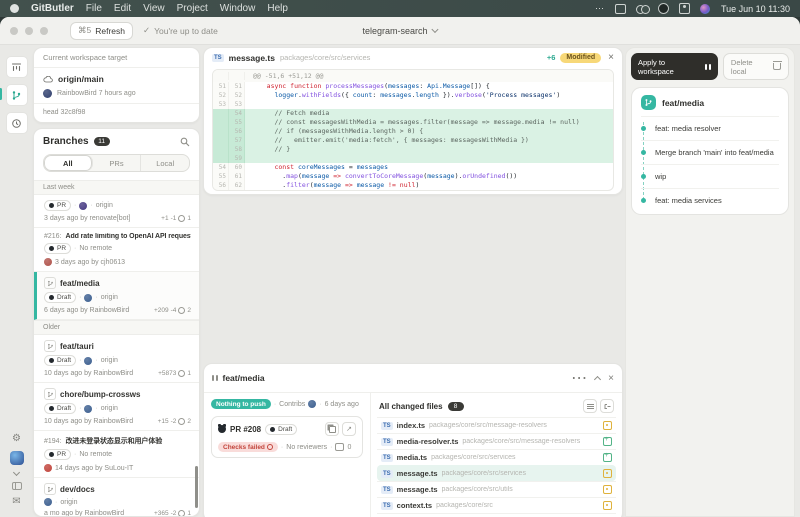 The width and height of the screenshot is (800, 517). Describe the element at coordinates (413, 185) in the screenshot. I see `diff-line: 56 62 .filter(message => message != null)` at that location.